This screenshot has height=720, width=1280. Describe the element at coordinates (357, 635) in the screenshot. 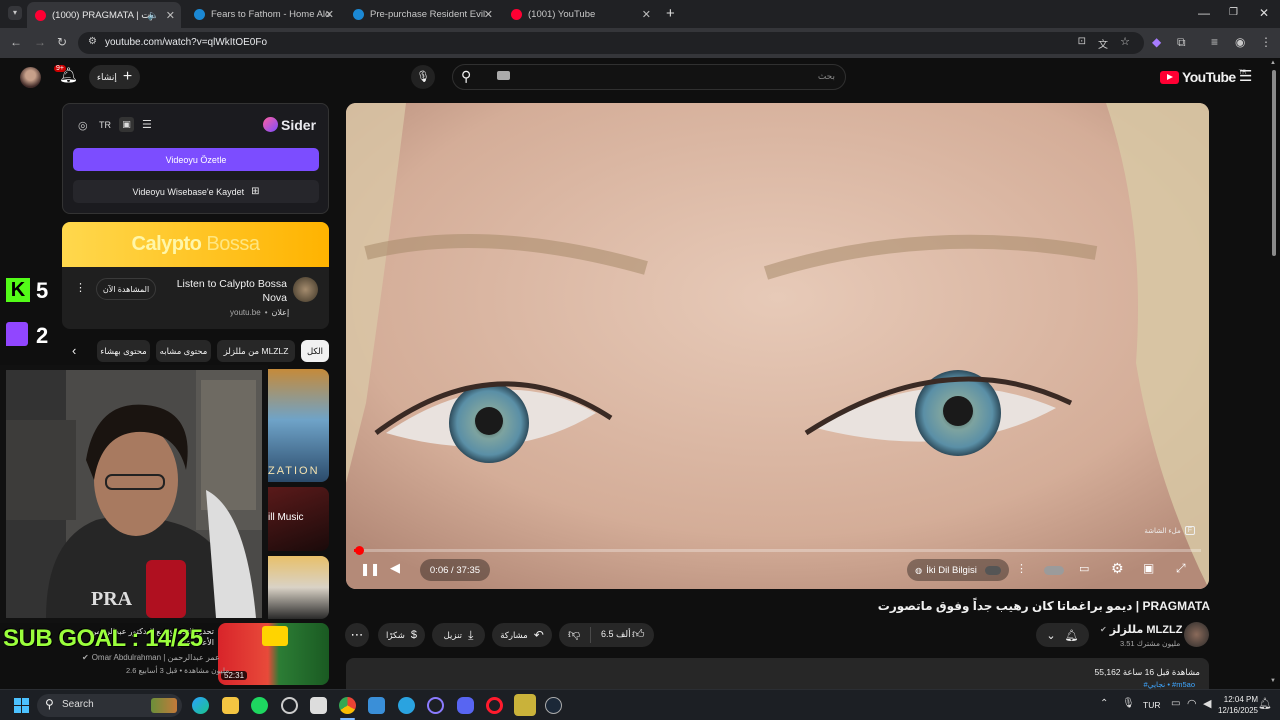

I see `more-actions-button: ⋯` at that location.